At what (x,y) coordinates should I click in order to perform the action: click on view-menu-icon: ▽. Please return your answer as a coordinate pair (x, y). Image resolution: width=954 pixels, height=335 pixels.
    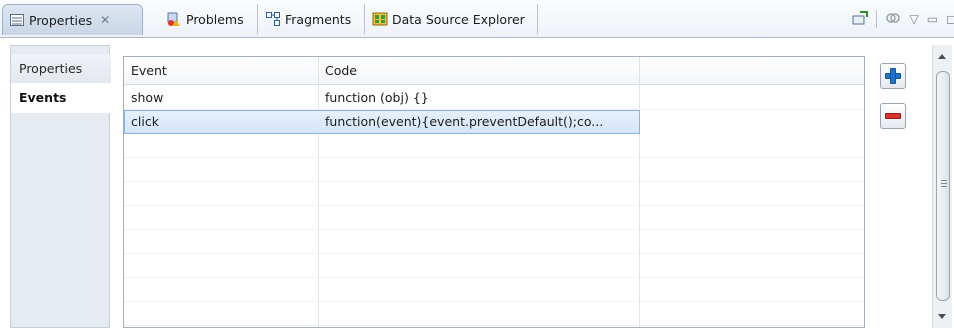
    Looking at the image, I should click on (913, 19).